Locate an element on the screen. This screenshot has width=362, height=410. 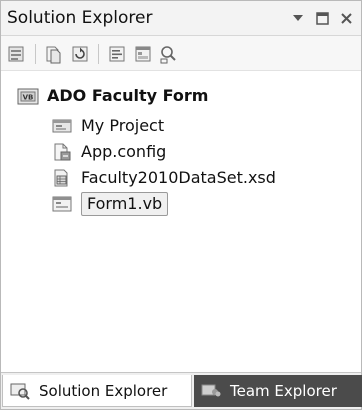
maximize-icon is located at coordinates (322, 18).